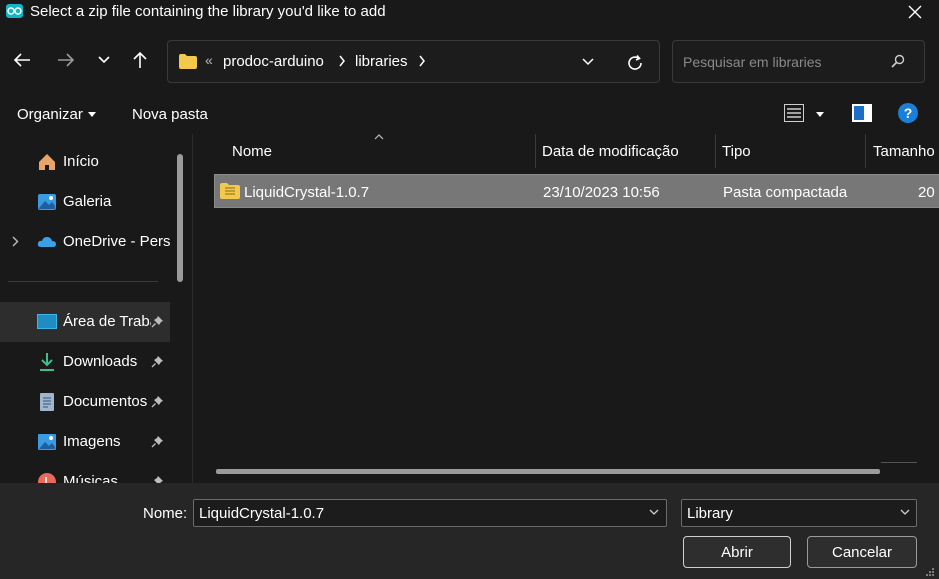 This screenshot has width=939, height=579. What do you see at coordinates (47, 202) in the screenshot?
I see `gallery-icon` at bounding box center [47, 202].